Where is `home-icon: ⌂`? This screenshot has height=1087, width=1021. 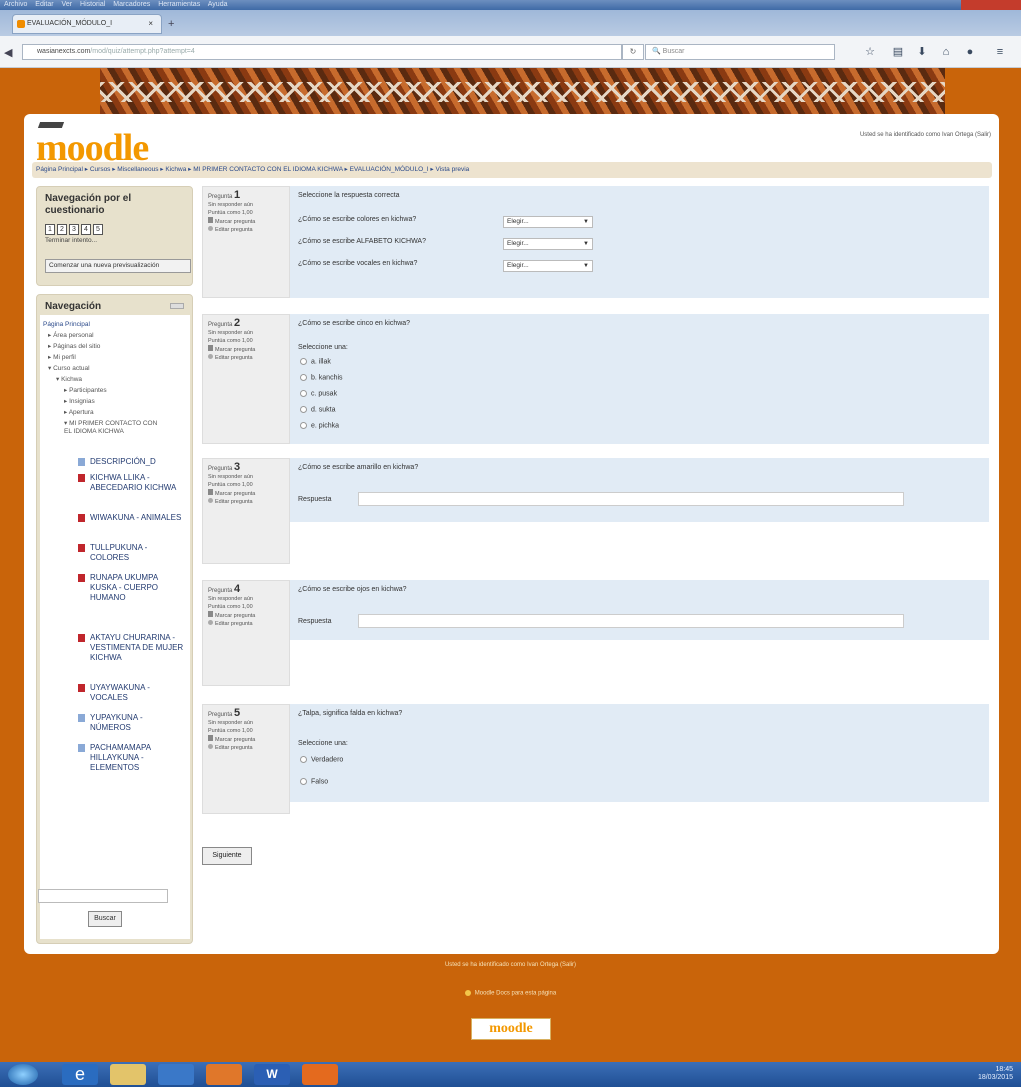
home-icon: ⌂ is located at coordinates (946, 52).